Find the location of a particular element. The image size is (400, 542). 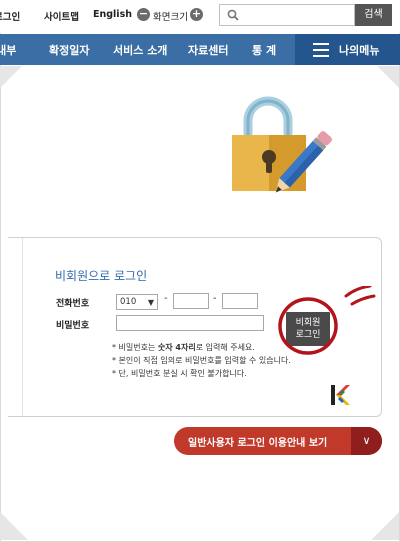

chevron-down-icon: ∨ is located at coordinates (366, 441).